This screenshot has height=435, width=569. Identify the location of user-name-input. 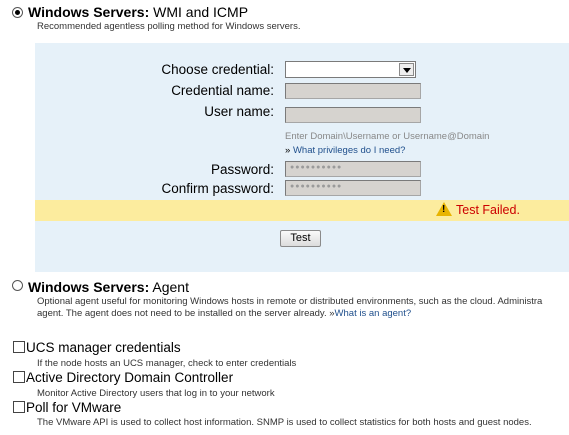
(353, 115).